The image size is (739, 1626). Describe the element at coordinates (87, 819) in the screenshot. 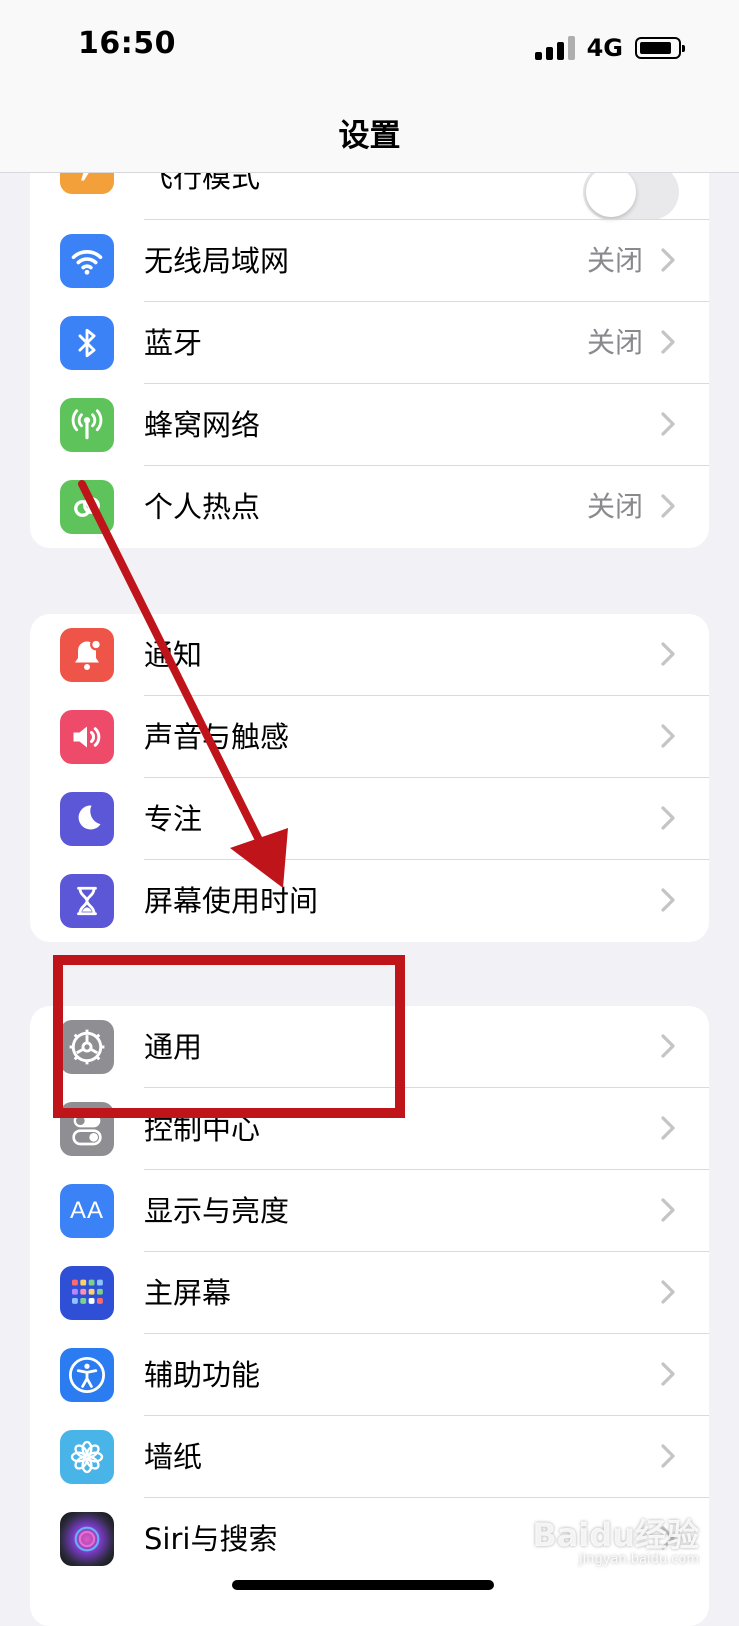

I see `moon-icon` at that location.